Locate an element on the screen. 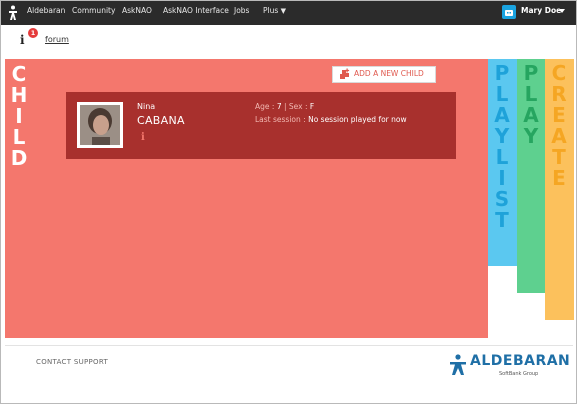 Image resolution: width=577 pixels, height=404 pixels. create-title-letter: A is located at coordinates (559, 136).